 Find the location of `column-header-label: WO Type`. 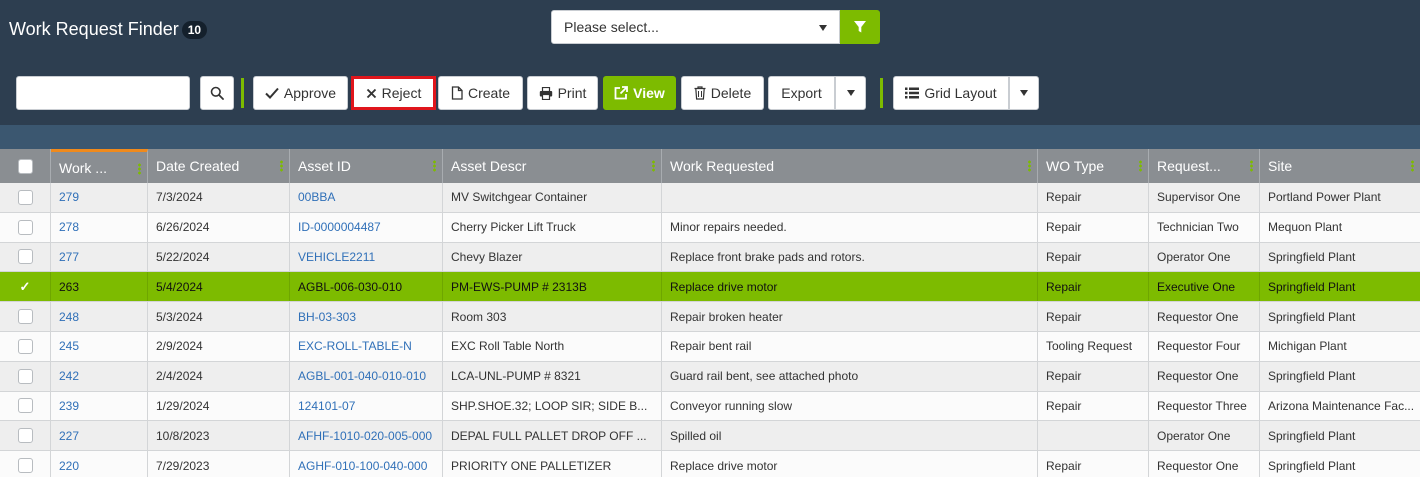

column-header-label: WO Type is located at coordinates (1075, 166).